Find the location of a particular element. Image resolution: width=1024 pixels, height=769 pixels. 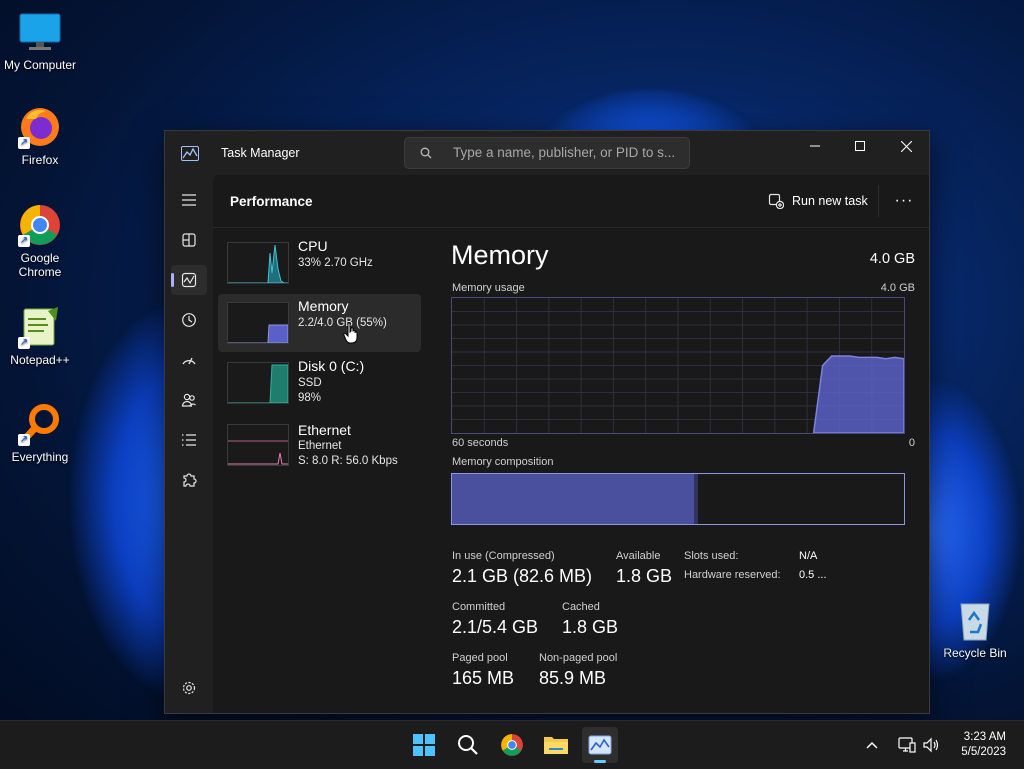

search-icon is located at coordinates (468, 745).